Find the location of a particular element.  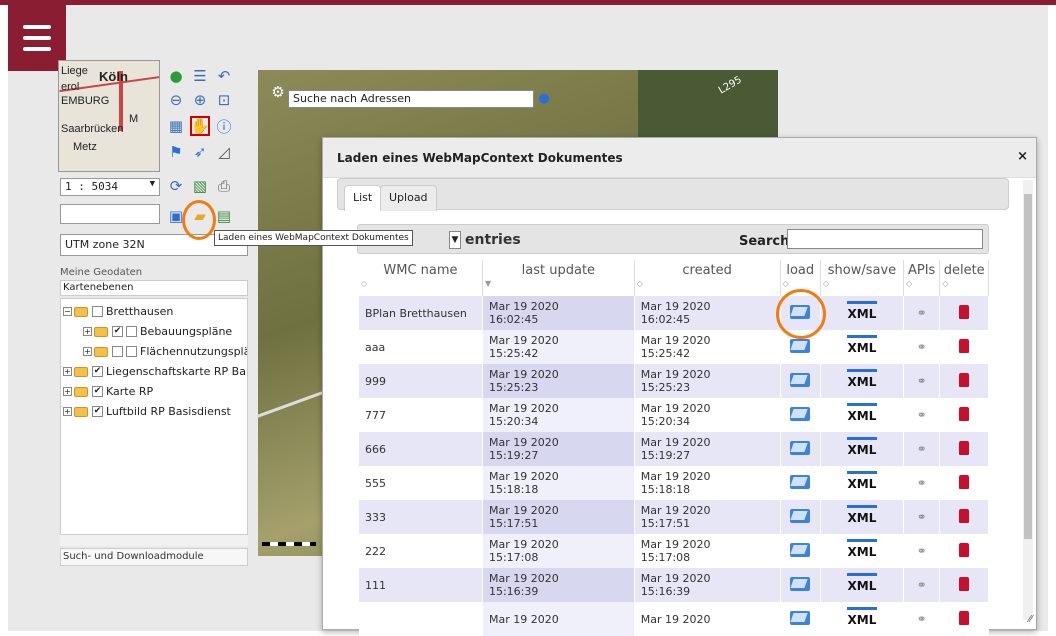

tree-item: + Flächennutzungsplä is located at coordinates (165, 351).